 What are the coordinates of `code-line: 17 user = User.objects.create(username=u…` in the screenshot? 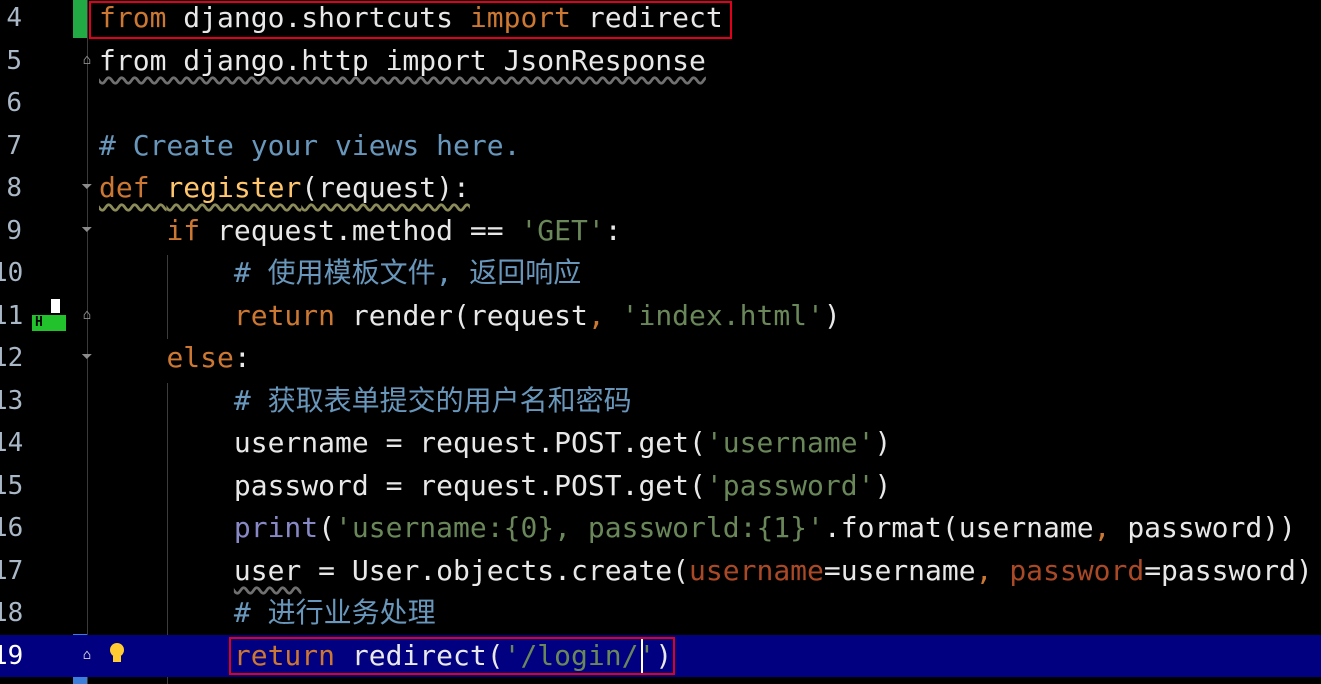 It's located at (660, 571).